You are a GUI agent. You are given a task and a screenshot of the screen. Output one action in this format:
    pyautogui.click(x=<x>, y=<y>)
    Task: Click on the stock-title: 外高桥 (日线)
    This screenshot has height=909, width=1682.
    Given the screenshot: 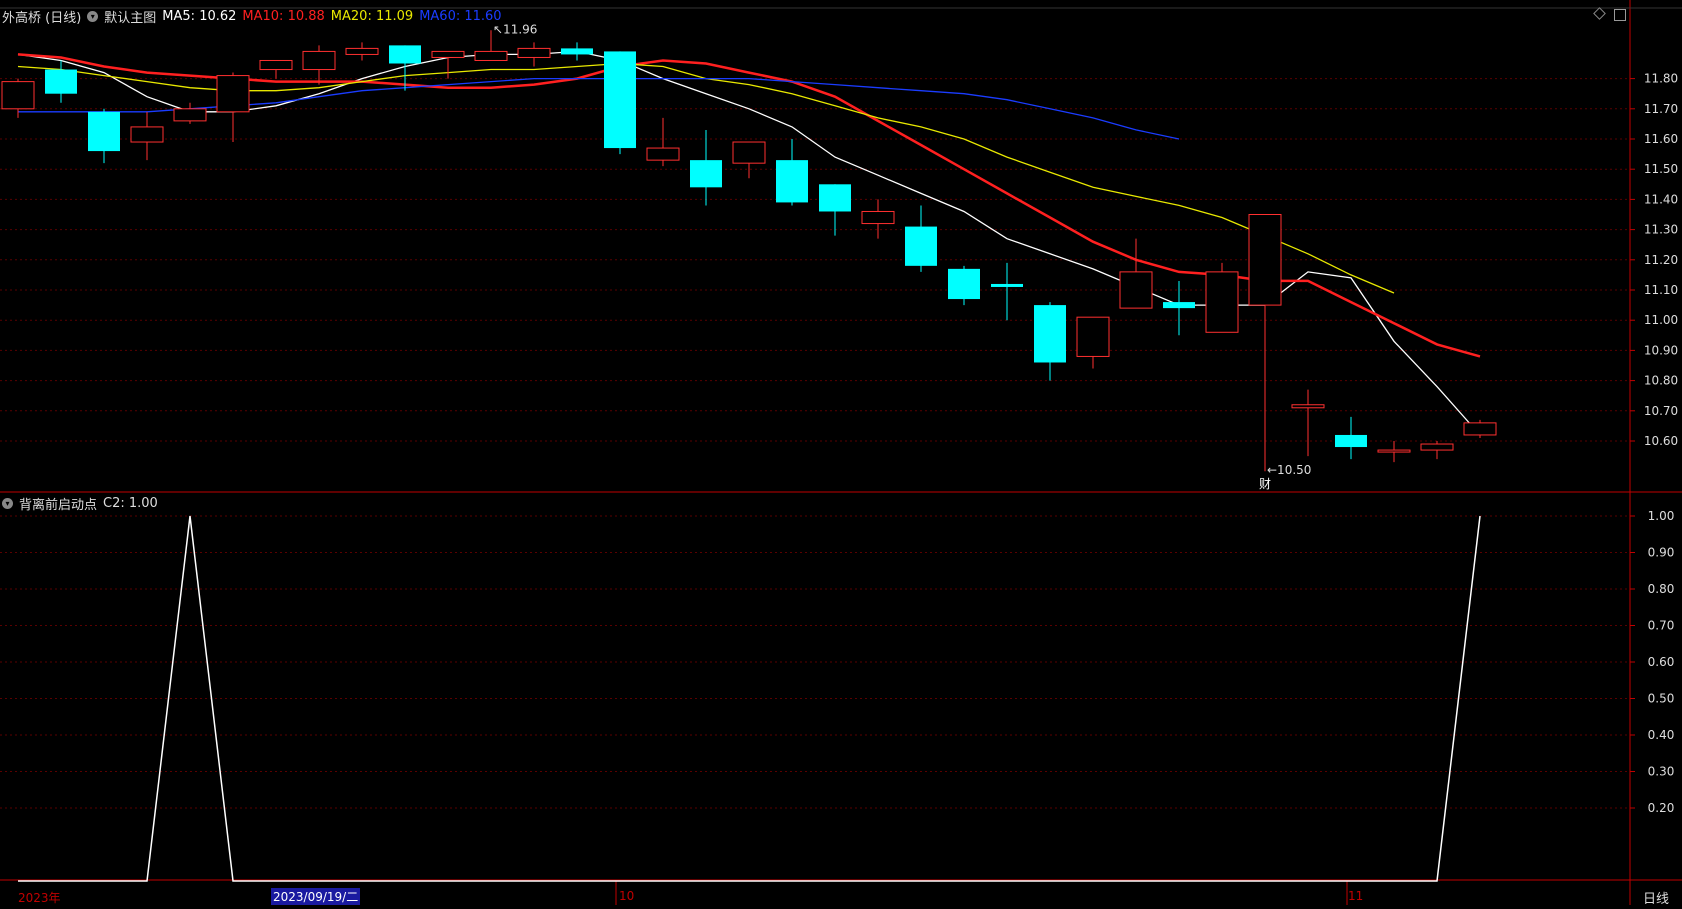 What is the action you would take?
    pyautogui.click(x=41, y=16)
    